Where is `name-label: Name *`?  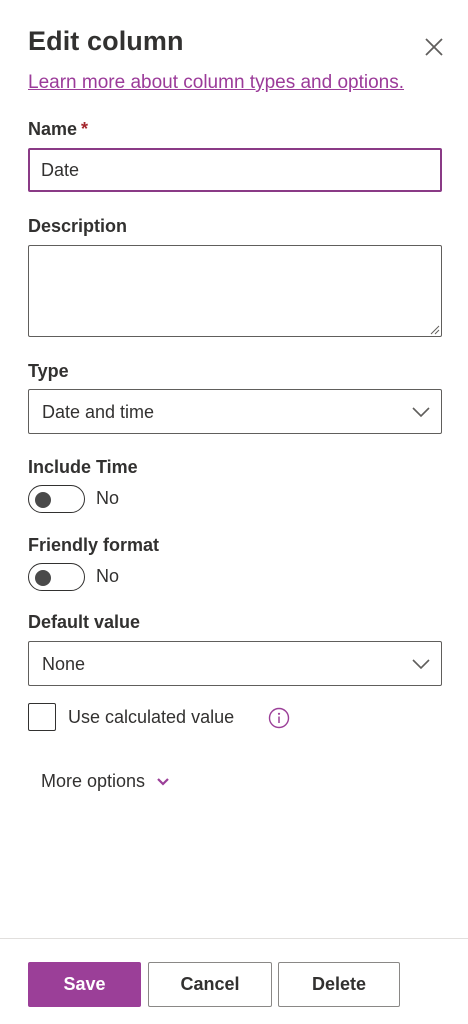 name-label: Name * is located at coordinates (58, 129).